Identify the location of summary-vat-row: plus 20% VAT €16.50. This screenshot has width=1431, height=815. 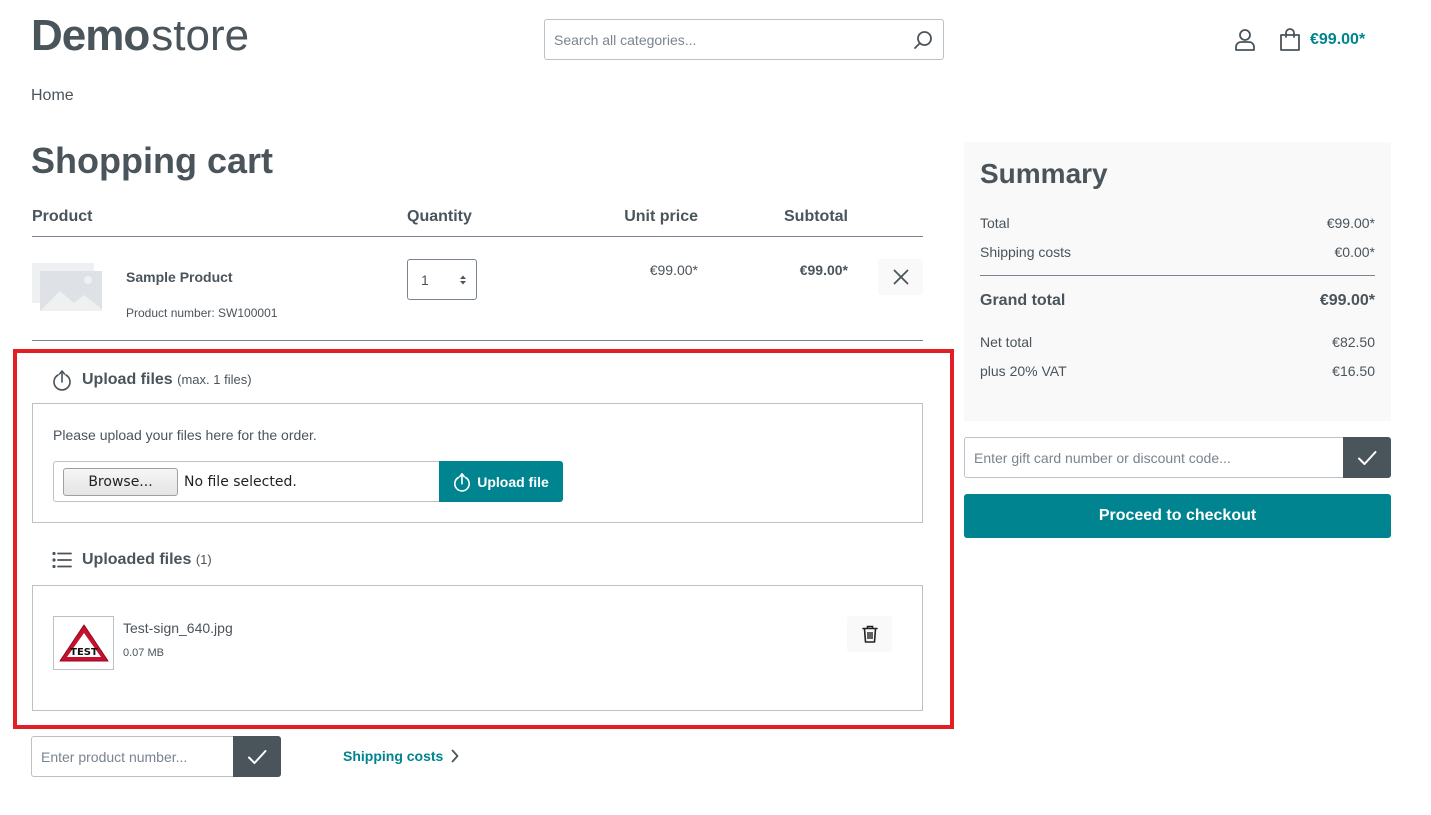
(1177, 371).